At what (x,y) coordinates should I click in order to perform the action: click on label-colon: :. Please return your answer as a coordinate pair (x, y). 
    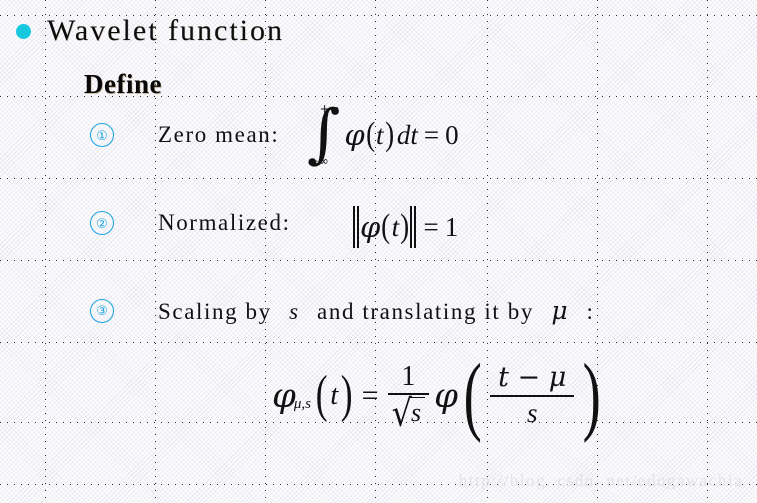
    Looking at the image, I should click on (590, 311).